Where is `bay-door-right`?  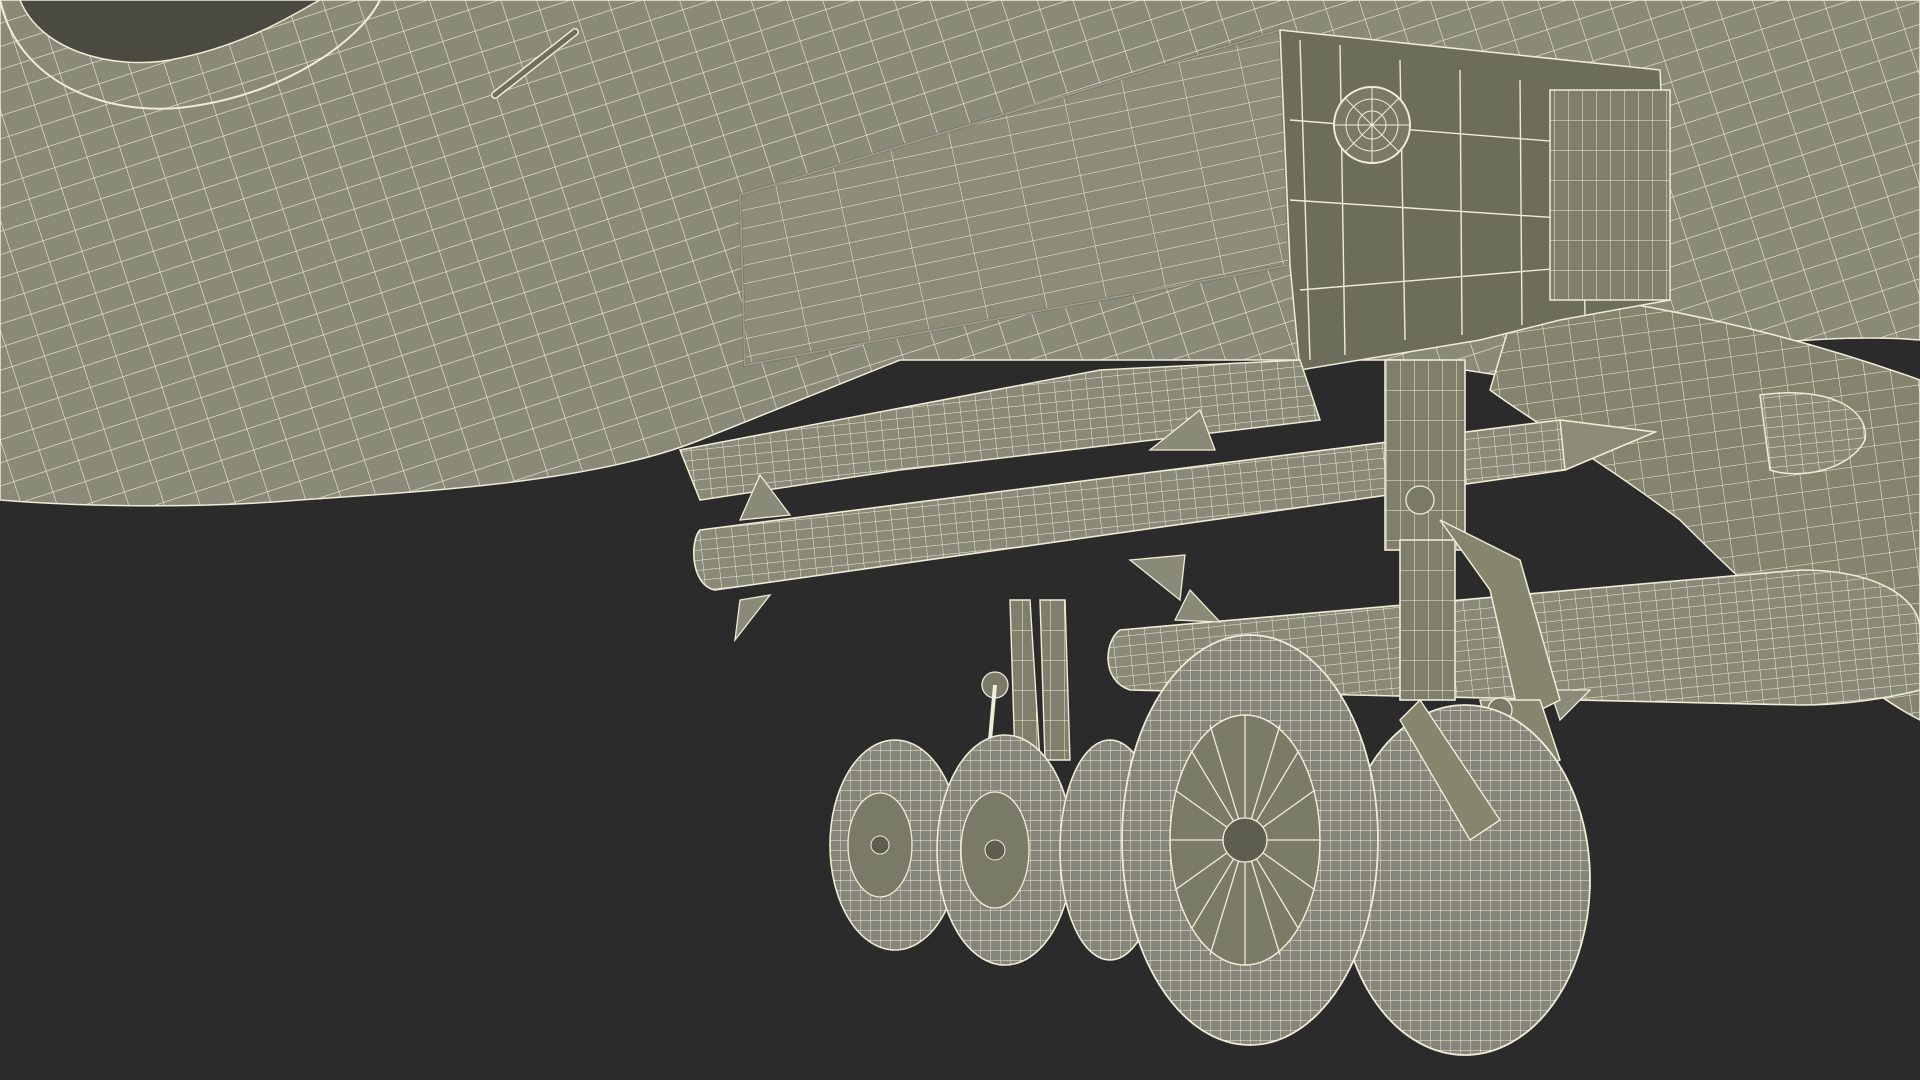
bay-door-right is located at coordinates (1610, 195).